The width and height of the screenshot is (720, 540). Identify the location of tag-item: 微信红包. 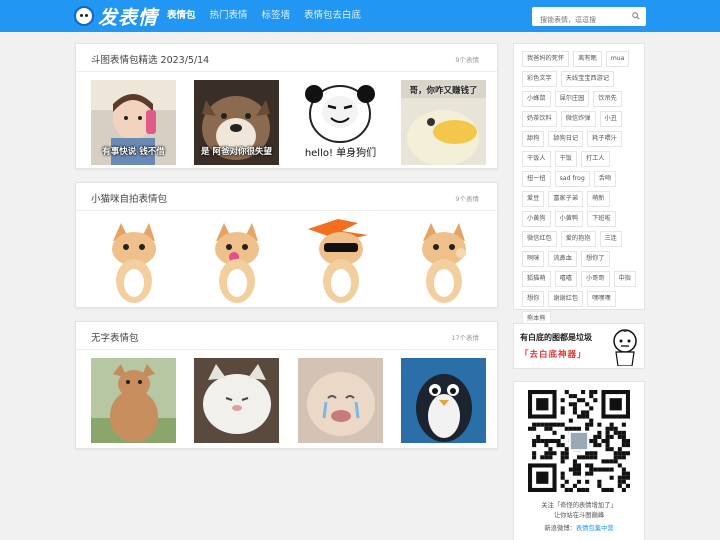
(539, 239).